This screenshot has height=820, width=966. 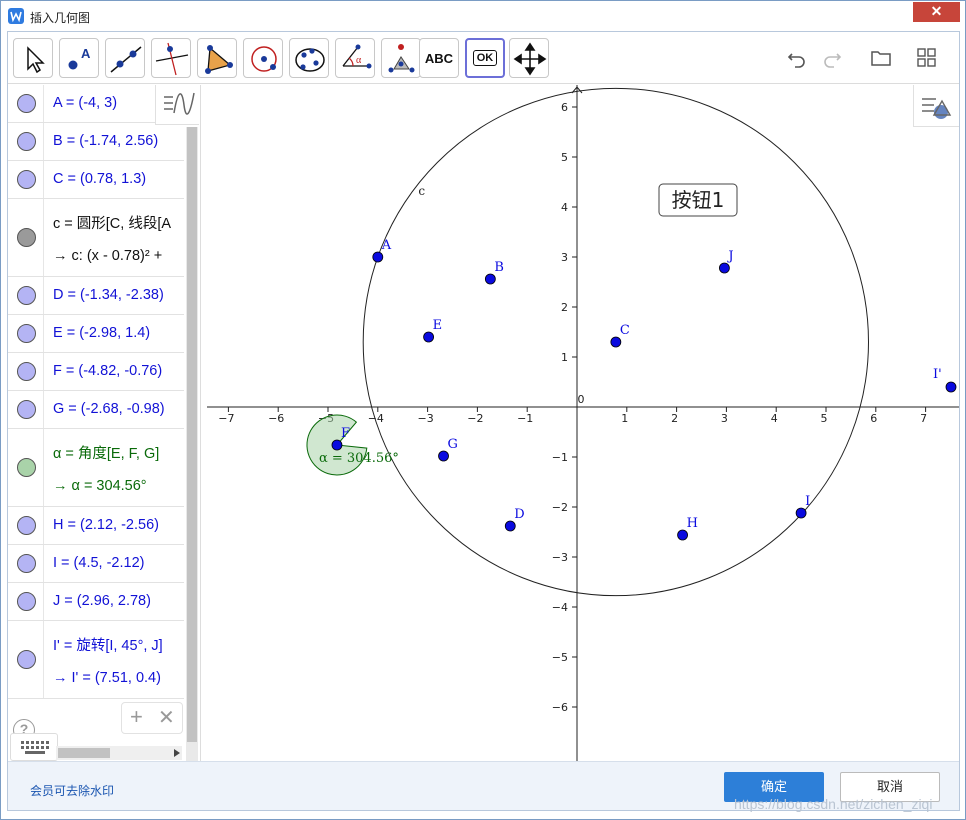 I want to click on line-tool-icon, so click(x=126, y=59).